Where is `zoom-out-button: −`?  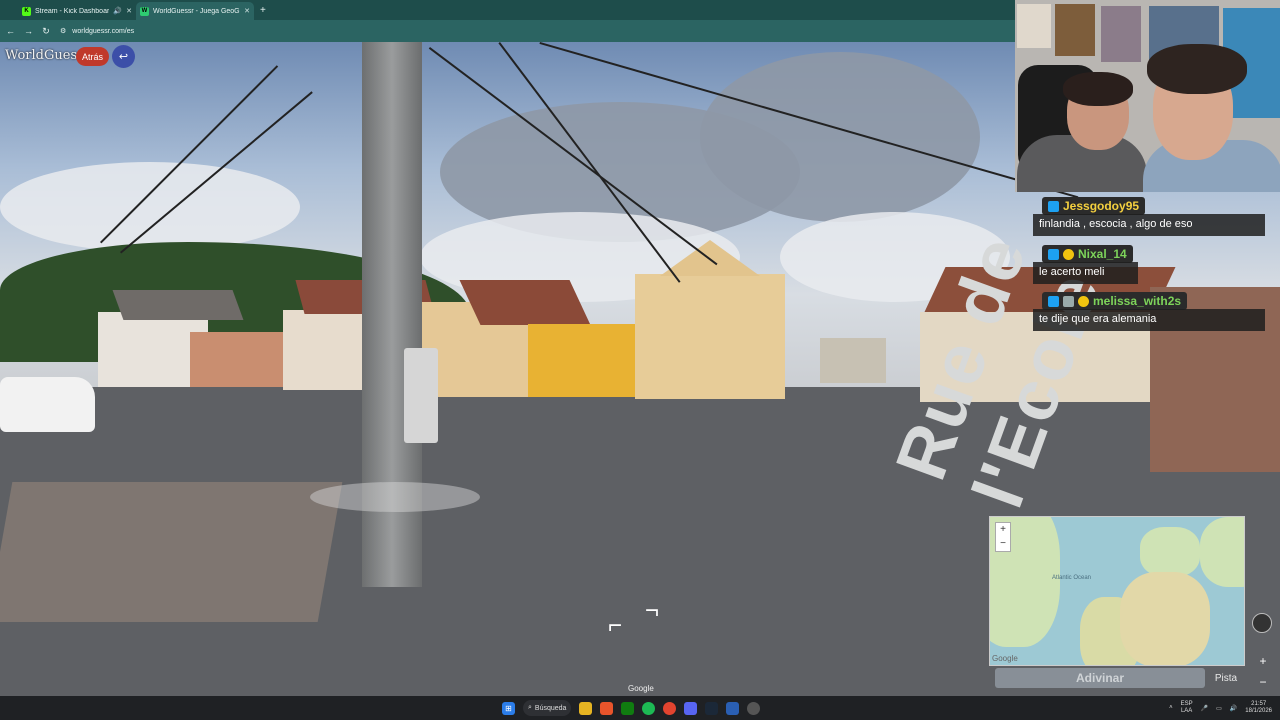
zoom-out-button: − is located at coordinates (1003, 544).